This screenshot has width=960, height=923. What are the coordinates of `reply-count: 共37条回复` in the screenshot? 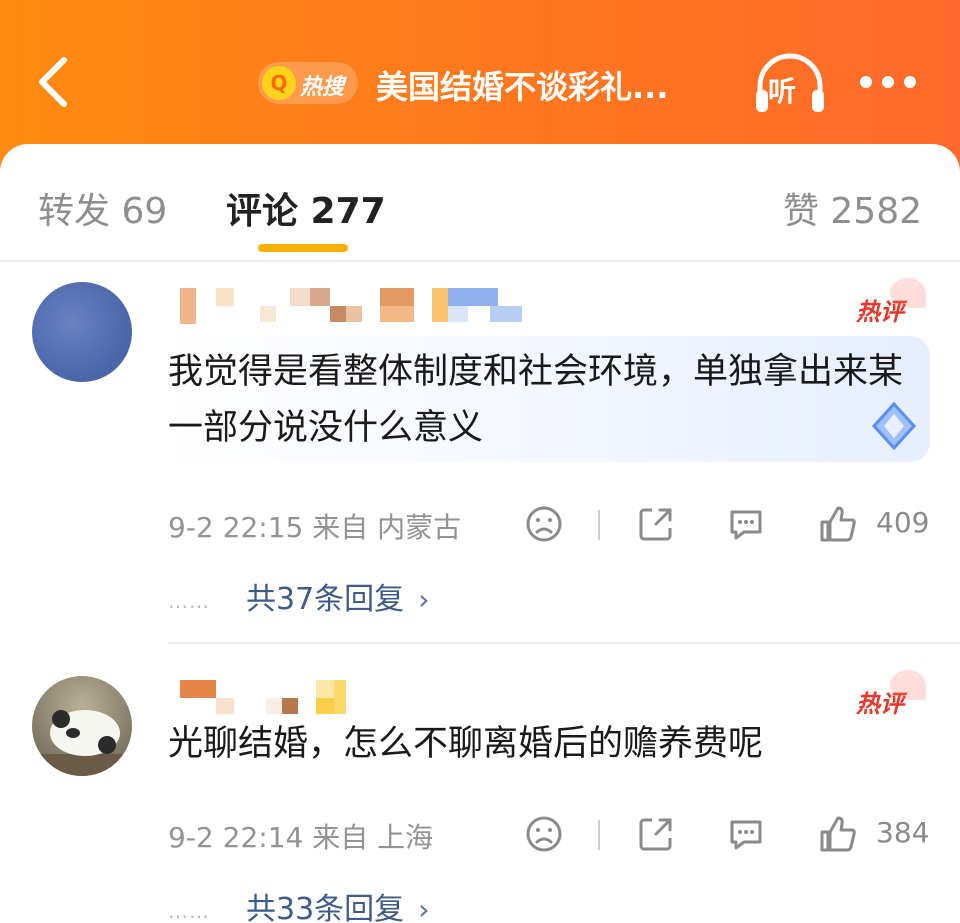 It's located at (325, 599).